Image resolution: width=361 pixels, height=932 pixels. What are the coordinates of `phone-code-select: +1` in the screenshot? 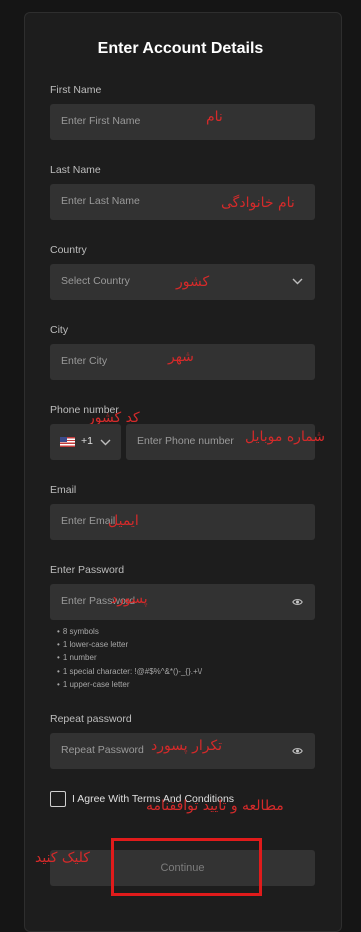 It's located at (85, 442).